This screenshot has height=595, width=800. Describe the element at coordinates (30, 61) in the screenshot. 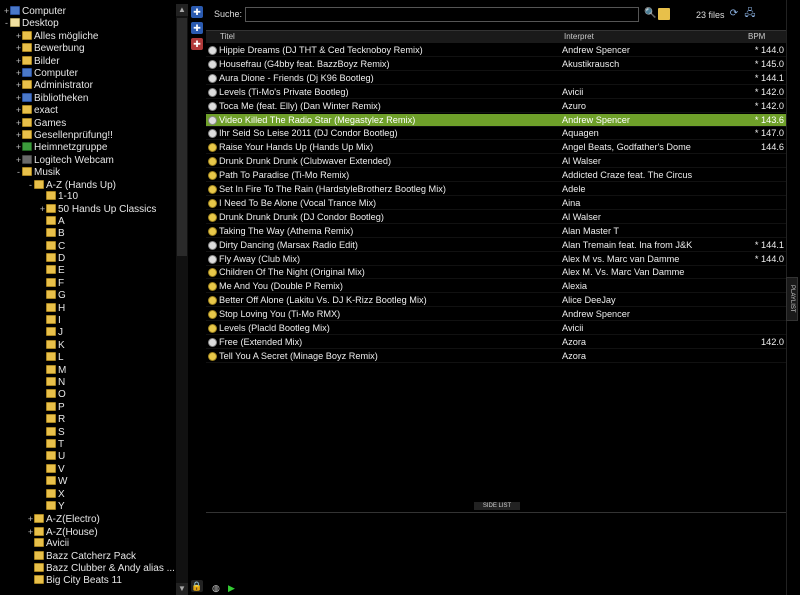

I see `tree-item: + Bilder` at that location.